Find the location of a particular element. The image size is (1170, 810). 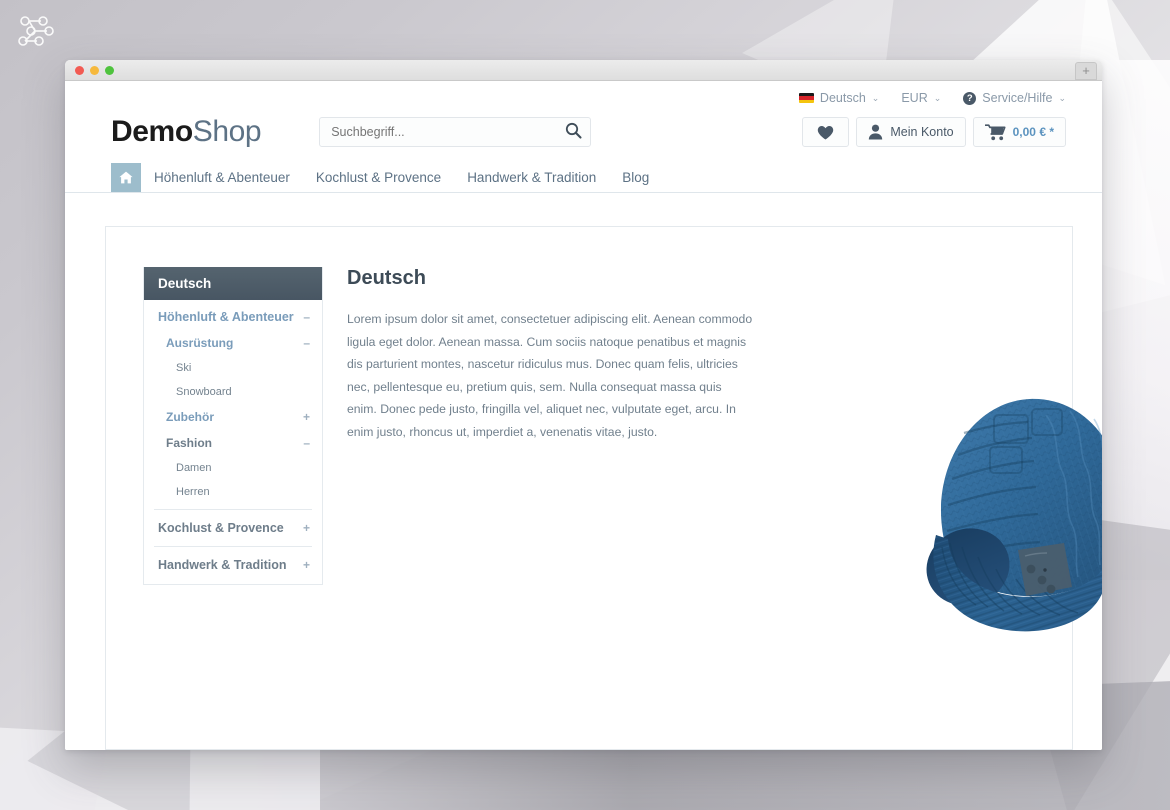

sidebar-item-ausruestung: Ausrüstung – is located at coordinates (233, 343).